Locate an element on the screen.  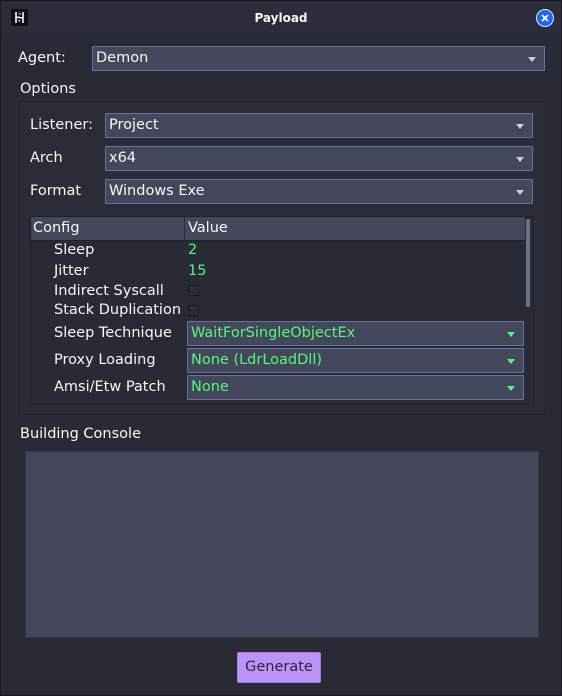
close-button is located at coordinates (545, 18).